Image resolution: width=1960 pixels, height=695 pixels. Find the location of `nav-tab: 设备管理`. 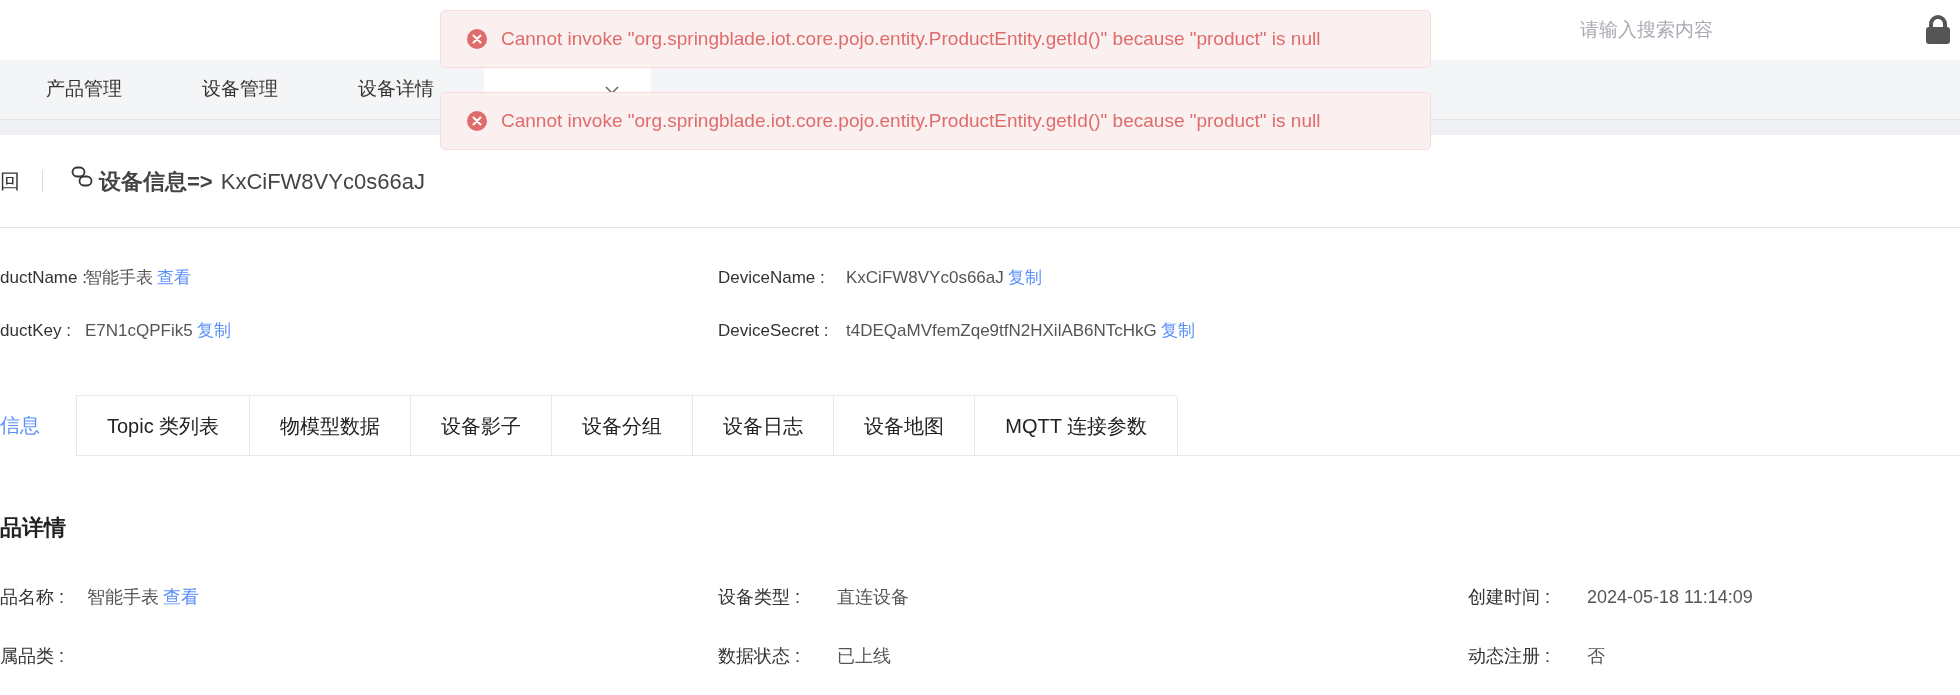

nav-tab: 设备管理 is located at coordinates (240, 89).